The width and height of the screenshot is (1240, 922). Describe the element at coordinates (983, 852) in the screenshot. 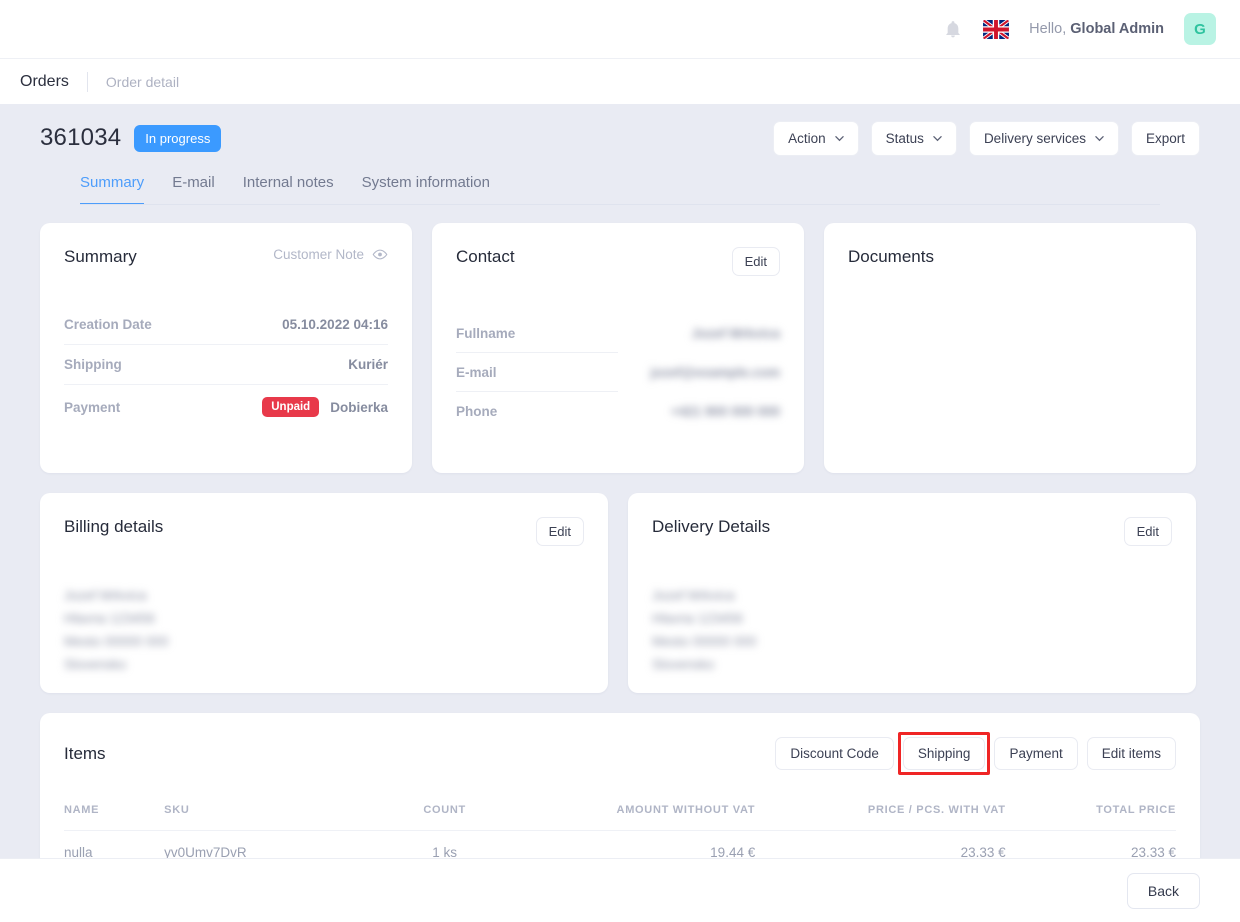

I see `cell-price-per-pcs-with-vat: 23.33 €` at that location.